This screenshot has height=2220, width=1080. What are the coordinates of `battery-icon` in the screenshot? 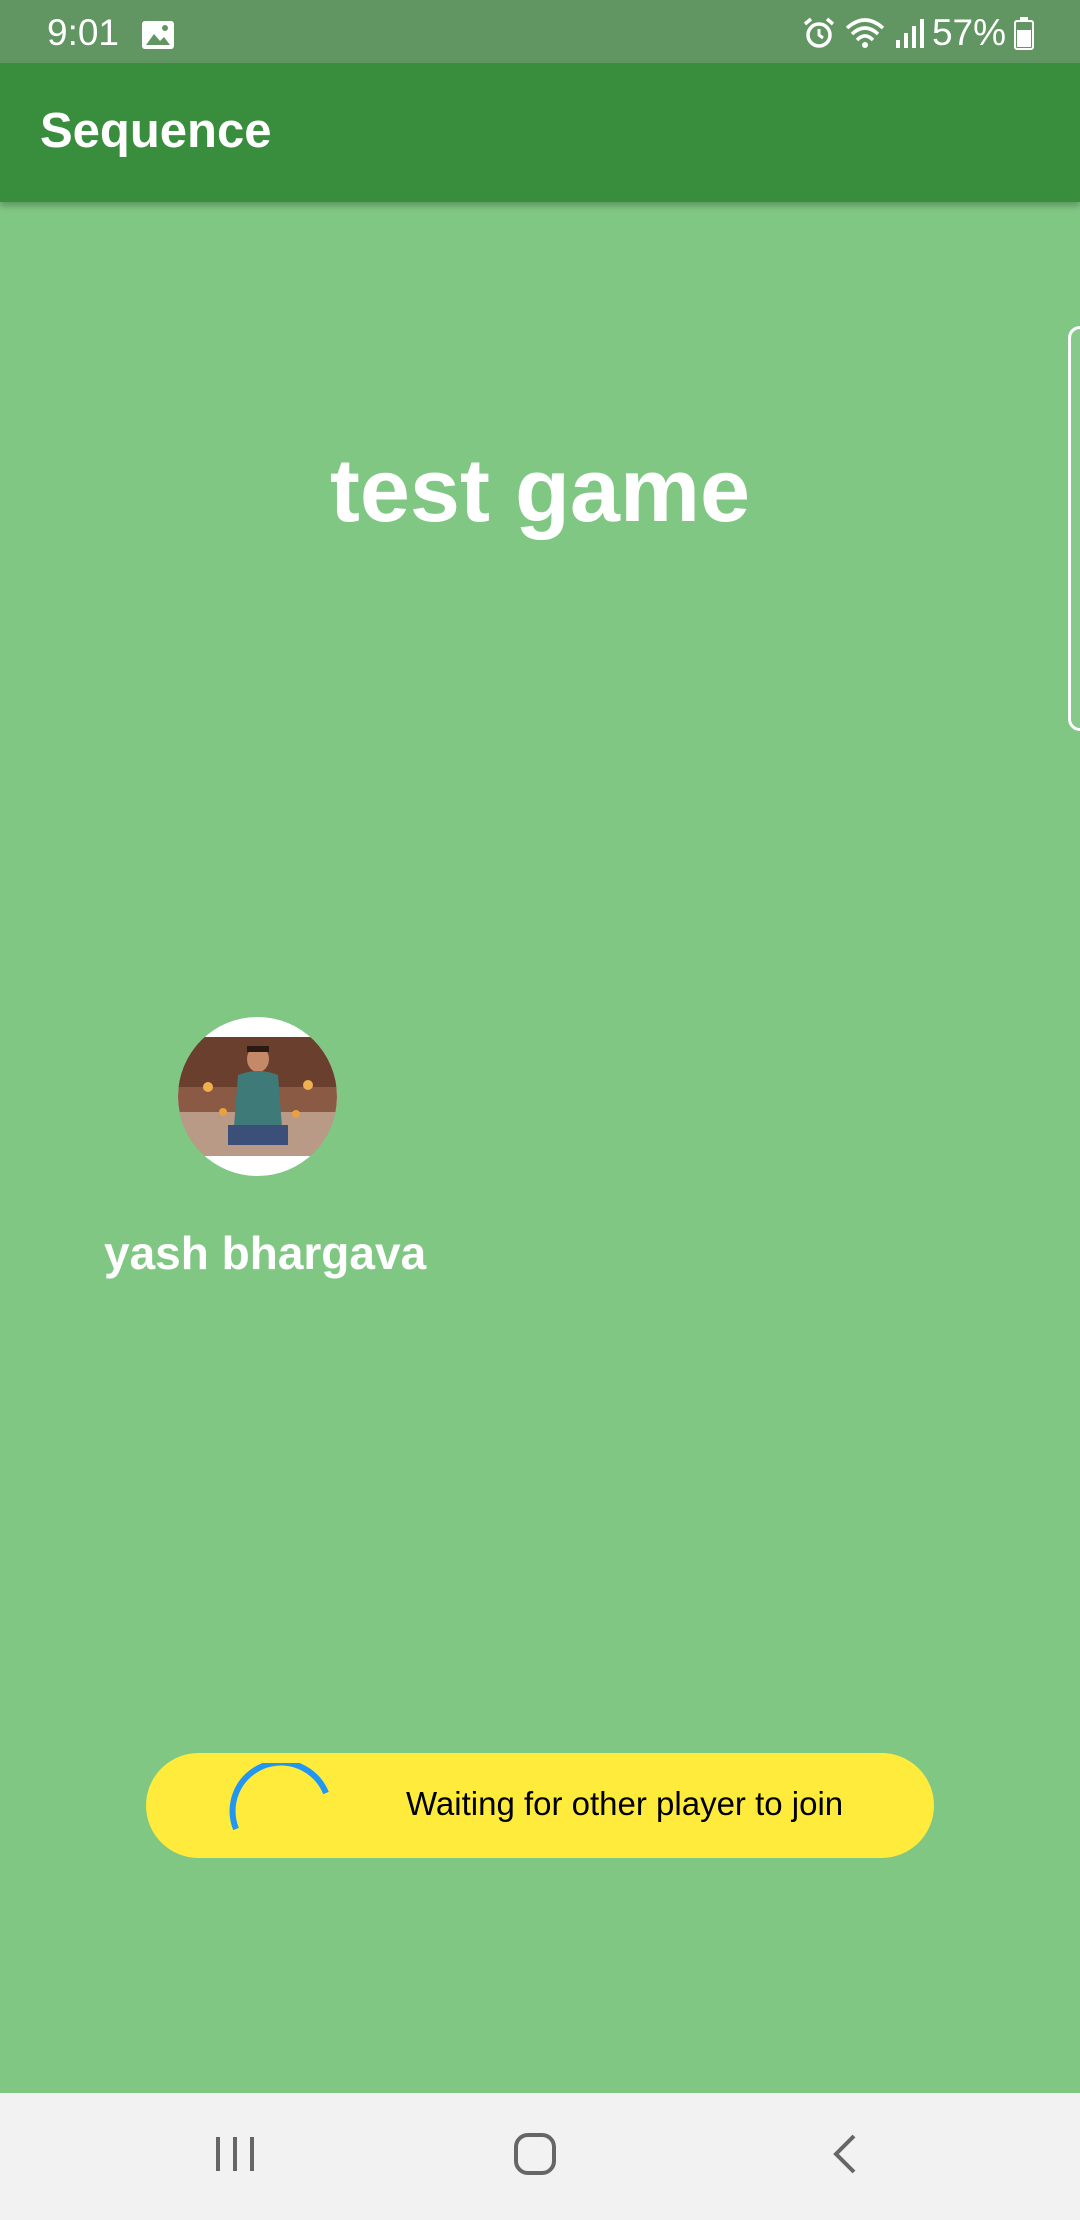 It's located at (1024, 33).